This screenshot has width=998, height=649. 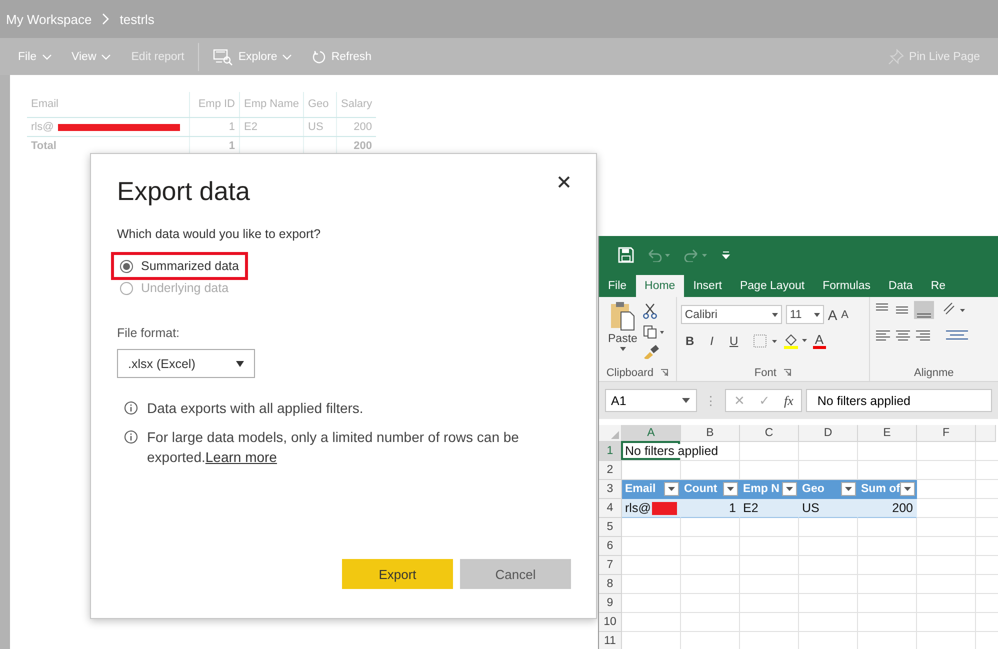 What do you see at coordinates (701, 314) in the screenshot?
I see `font-name-value: Calibri` at bounding box center [701, 314].